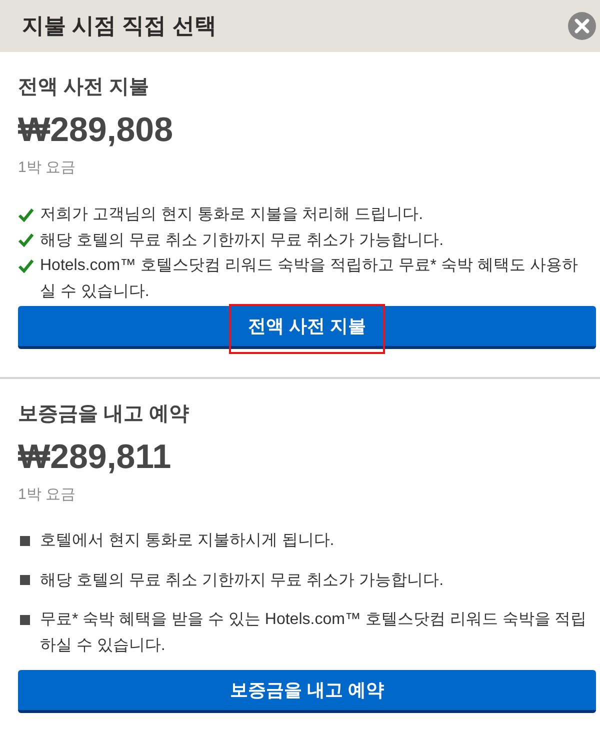 The height and width of the screenshot is (734, 600). I want to click on benefit-text: Hotels.com™ 호텔스닷컴 리워드 숙박을 적립하고 무료* 숙박 혜택도 사용하실 수 있습니다., so click(309, 279).